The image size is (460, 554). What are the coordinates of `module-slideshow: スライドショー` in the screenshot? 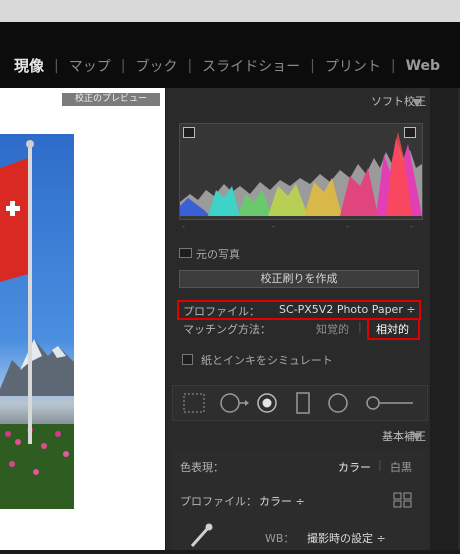 It's located at (251, 66).